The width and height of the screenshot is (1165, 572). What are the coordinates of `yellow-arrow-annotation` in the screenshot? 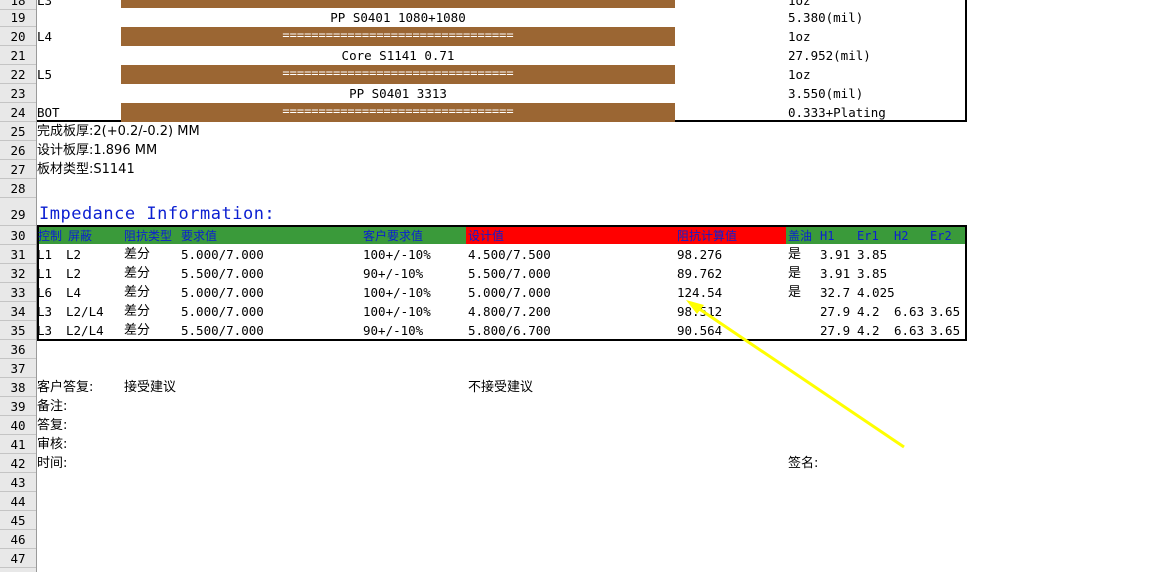 It's located at (795, 374).